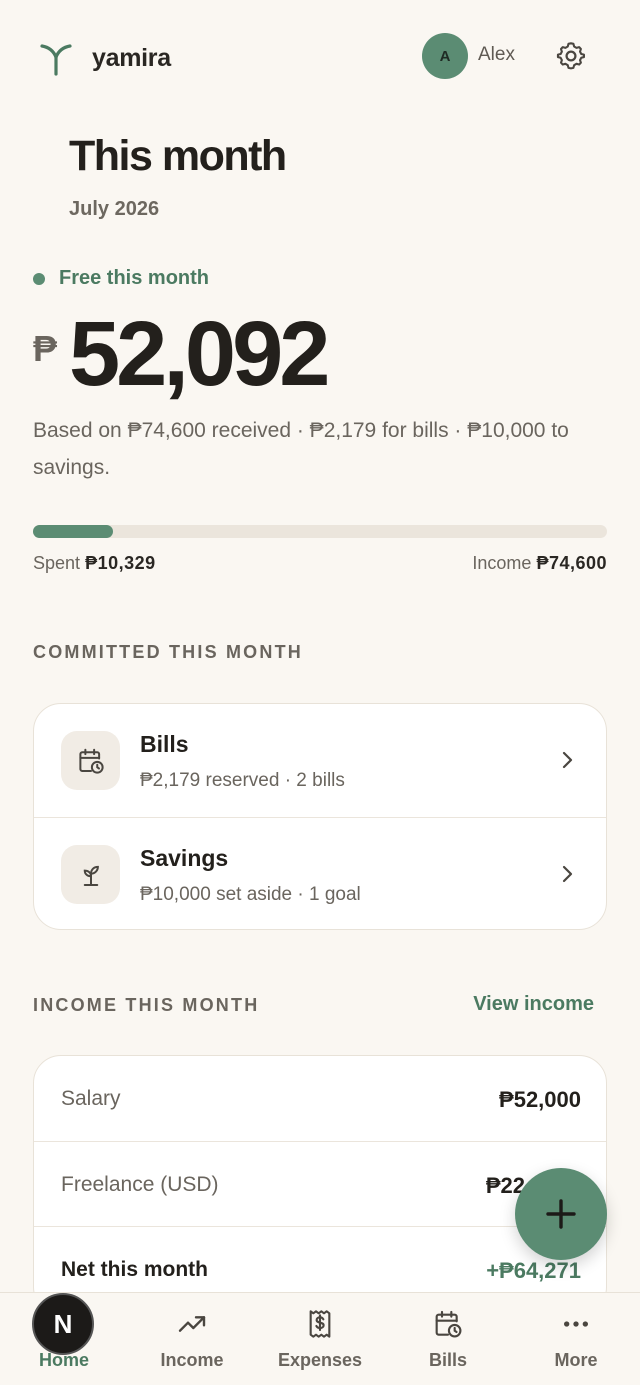  What do you see at coordinates (250, 894) in the screenshot?
I see `savings-subtitle: ₱10,000 set aside · 1 goal` at bounding box center [250, 894].